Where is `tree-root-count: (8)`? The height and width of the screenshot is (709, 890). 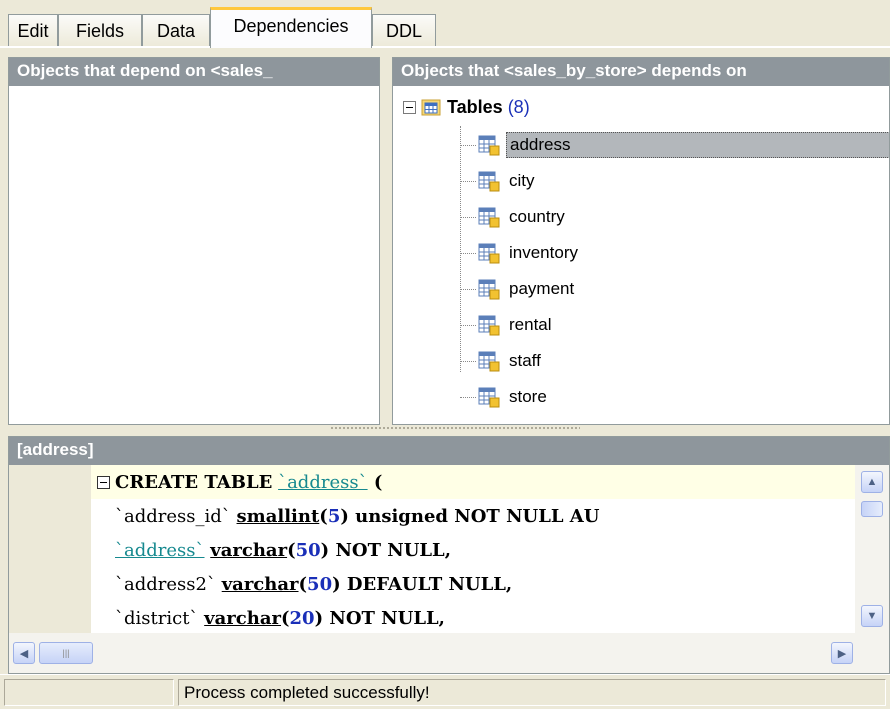
tree-root-count: (8) is located at coordinates (518, 106).